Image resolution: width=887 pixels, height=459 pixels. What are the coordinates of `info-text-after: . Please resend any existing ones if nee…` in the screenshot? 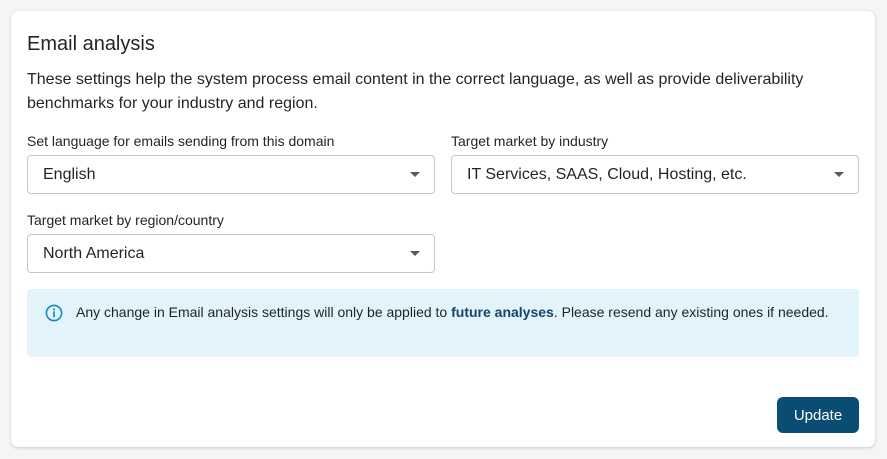 It's located at (691, 312).